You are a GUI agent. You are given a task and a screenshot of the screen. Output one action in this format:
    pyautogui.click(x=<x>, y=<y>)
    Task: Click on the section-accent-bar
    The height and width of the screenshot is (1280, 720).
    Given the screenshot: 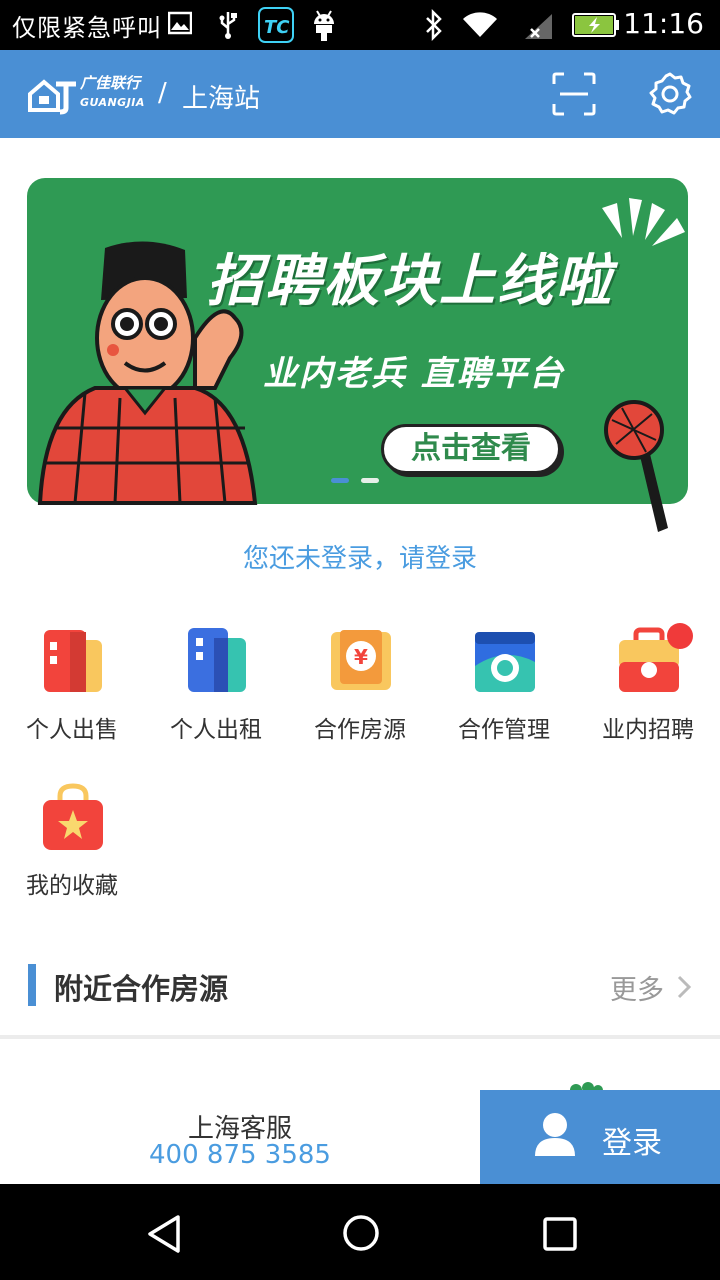 What is the action you would take?
    pyautogui.click(x=32, y=985)
    